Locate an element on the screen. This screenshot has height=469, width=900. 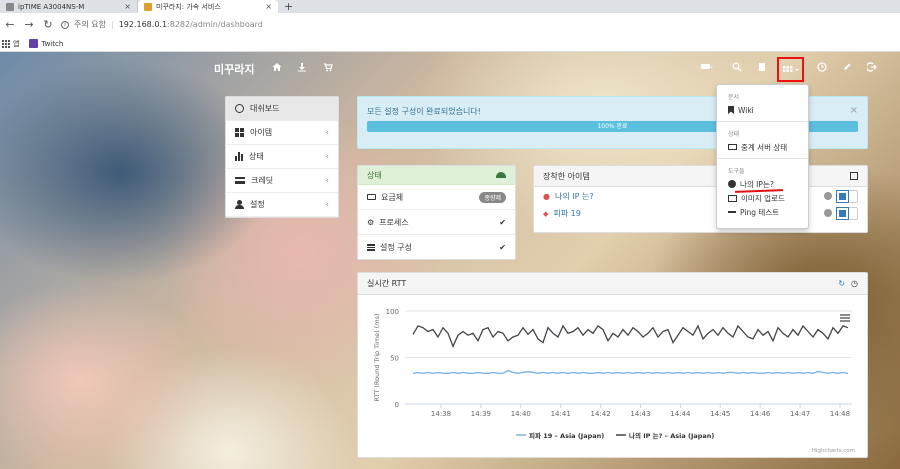
logout-icon is located at coordinates (872, 67).